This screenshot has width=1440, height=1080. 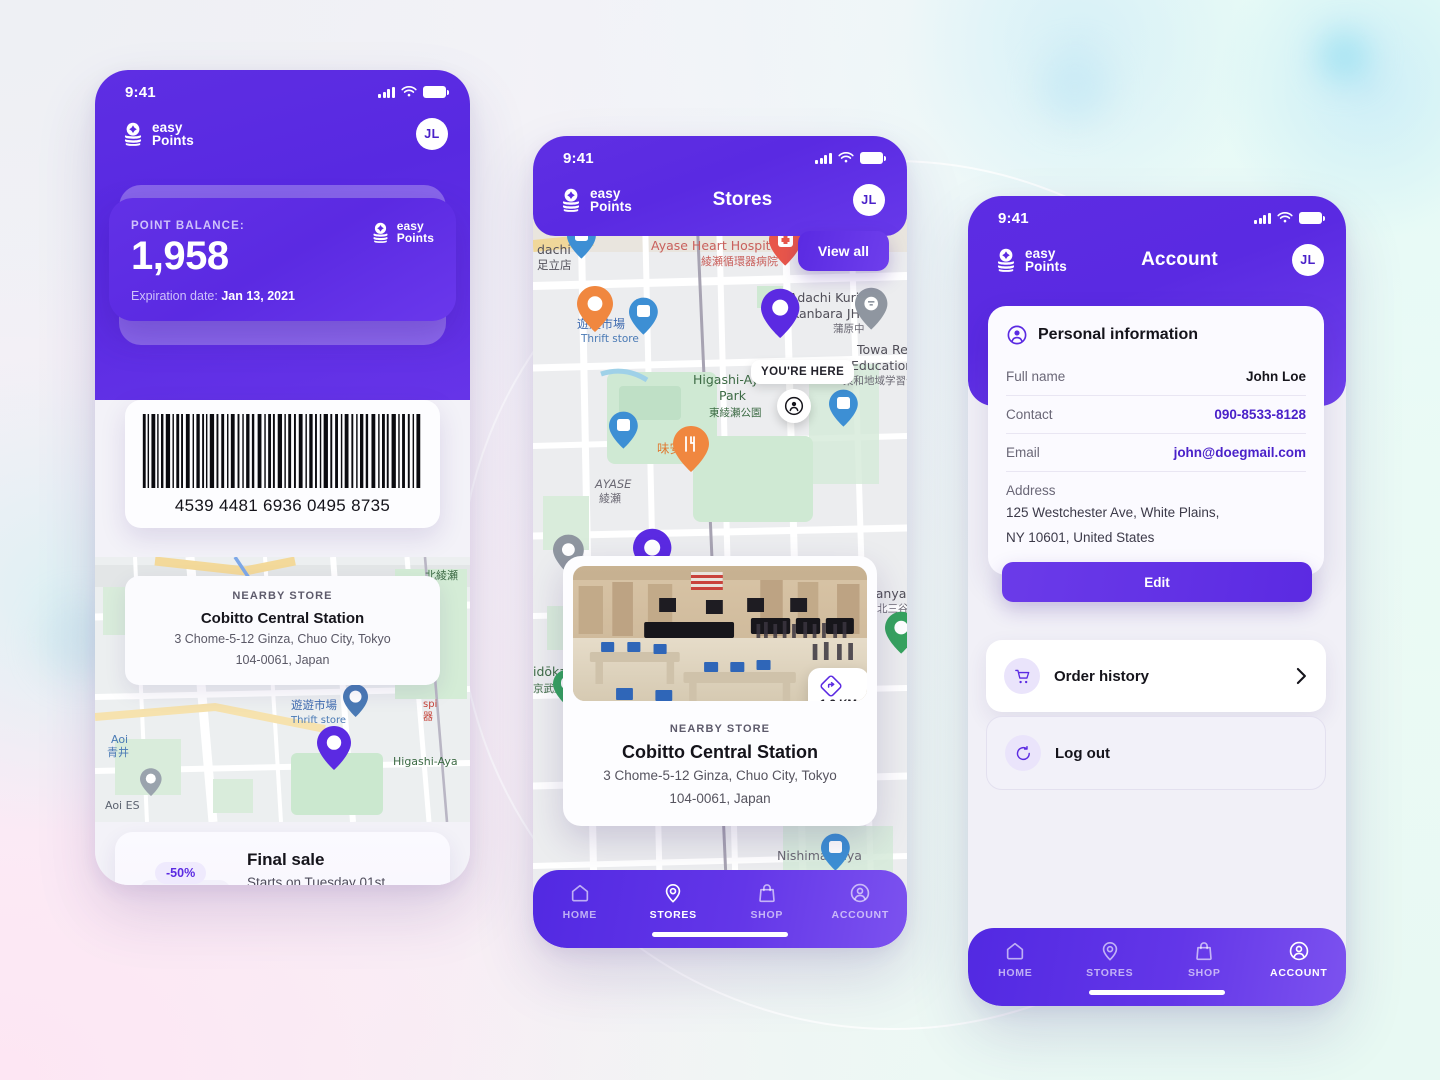 I want to click on current-location-marker, so click(x=794, y=406).